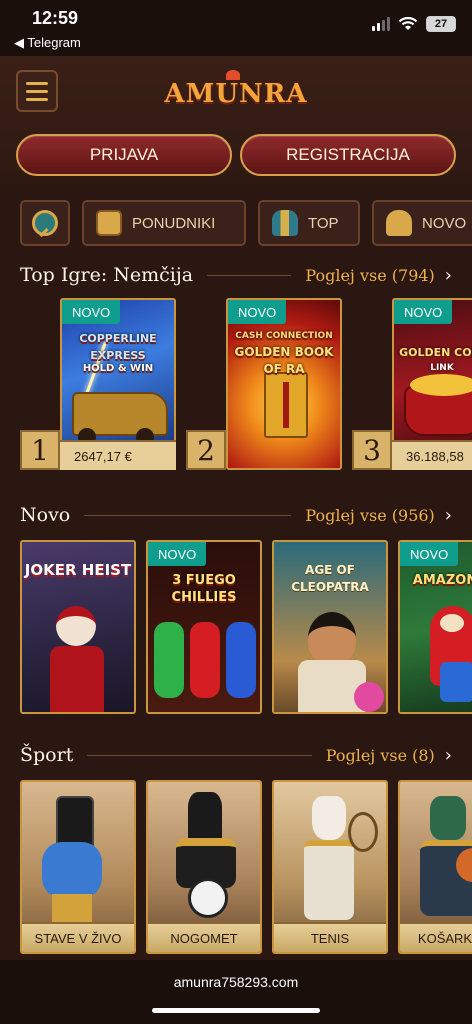  What do you see at coordinates (330, 937) in the screenshot?
I see `sport-label: TENIS` at bounding box center [330, 937].